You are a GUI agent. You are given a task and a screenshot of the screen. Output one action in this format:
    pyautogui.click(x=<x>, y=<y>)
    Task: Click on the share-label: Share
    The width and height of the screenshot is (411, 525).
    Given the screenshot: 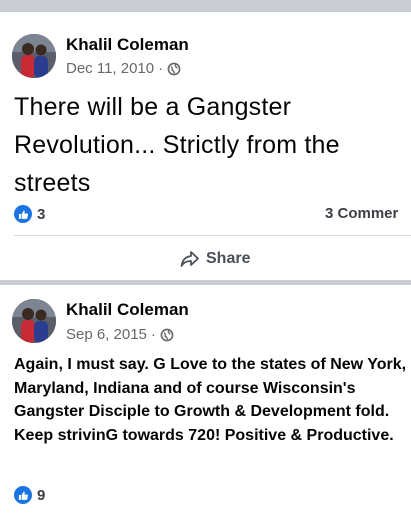 What is the action you would take?
    pyautogui.click(x=228, y=258)
    